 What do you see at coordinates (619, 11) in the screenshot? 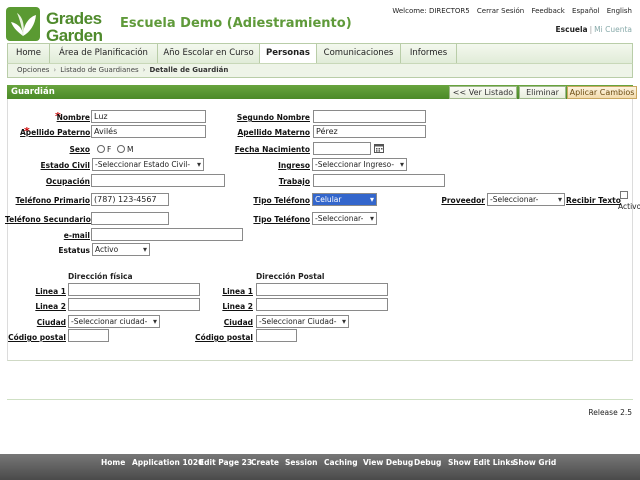
I see `english-link: English` at bounding box center [619, 11].